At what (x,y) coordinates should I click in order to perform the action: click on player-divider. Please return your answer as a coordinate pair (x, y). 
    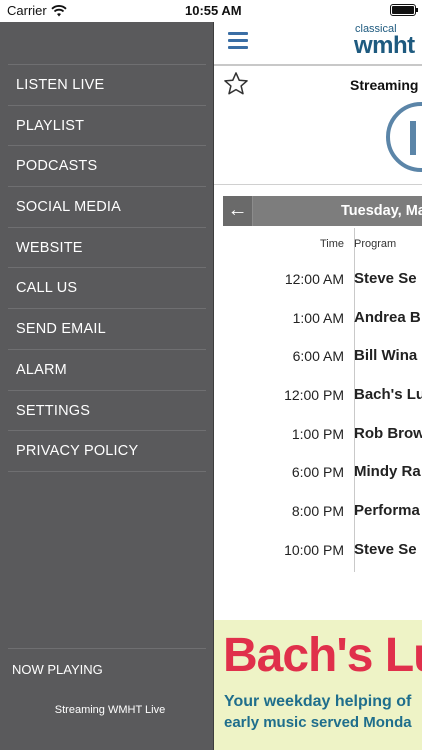
    Looking at the image, I should click on (318, 184).